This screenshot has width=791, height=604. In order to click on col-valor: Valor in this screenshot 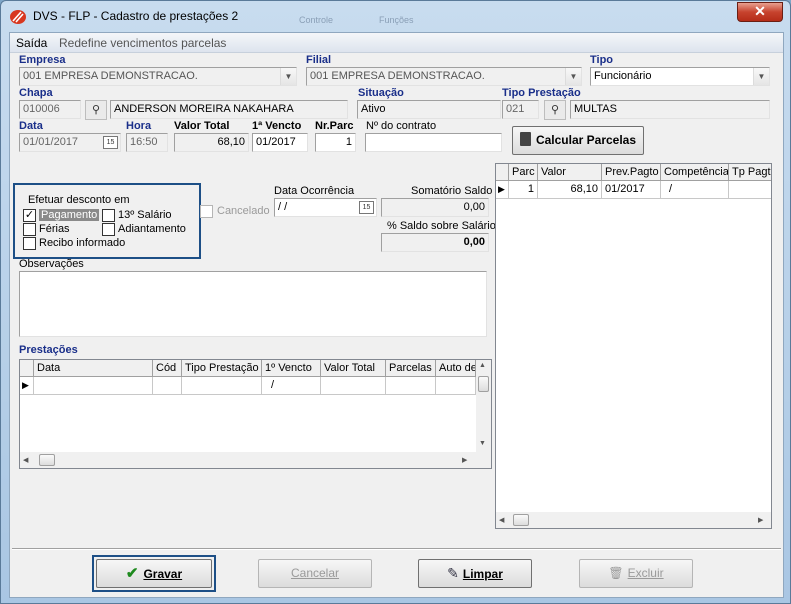, I will do `click(570, 172)`.